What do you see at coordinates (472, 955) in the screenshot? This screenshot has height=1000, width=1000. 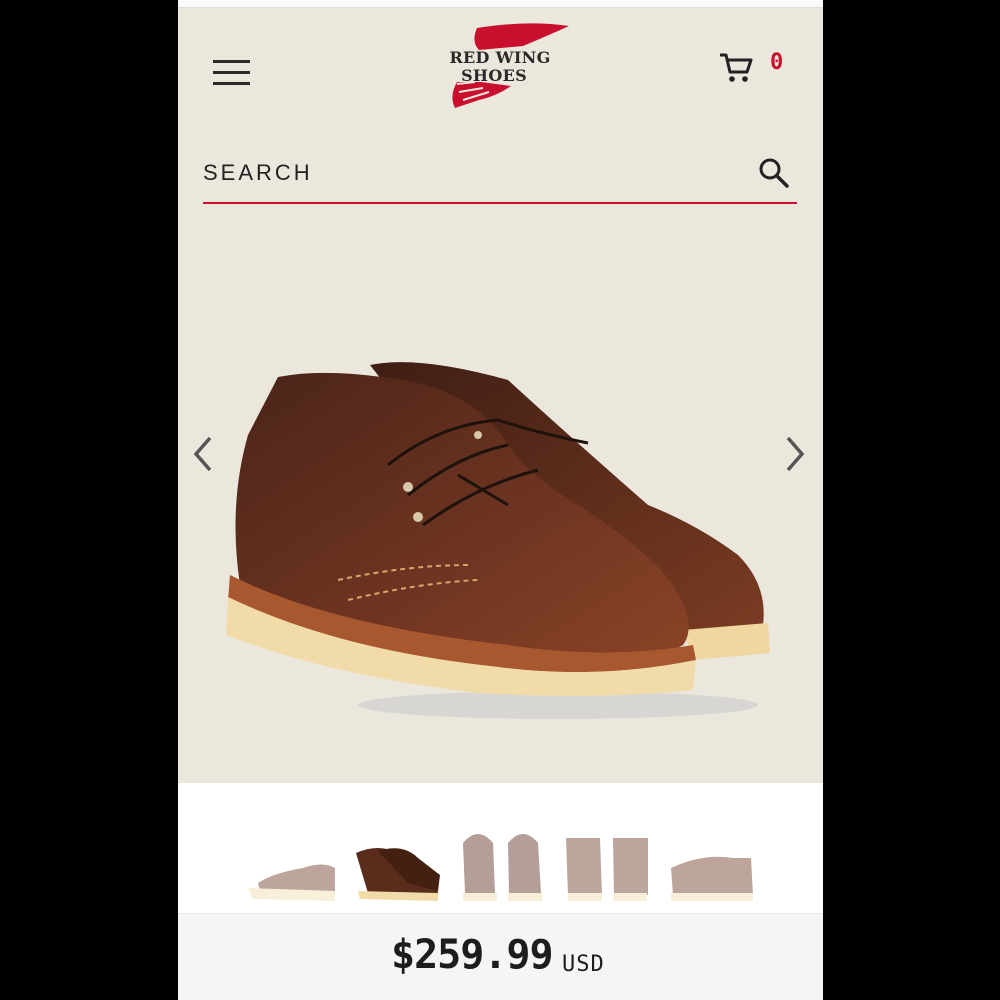 I see `product-price: $259.99` at bounding box center [472, 955].